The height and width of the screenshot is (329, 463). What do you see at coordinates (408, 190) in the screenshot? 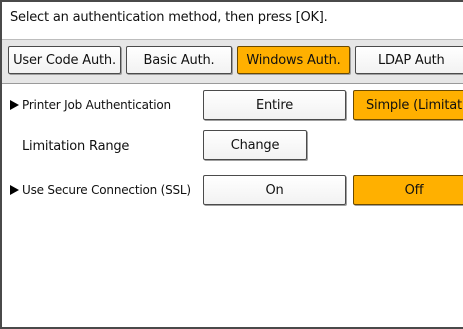
I see `ssl-off-button: Off` at bounding box center [408, 190].